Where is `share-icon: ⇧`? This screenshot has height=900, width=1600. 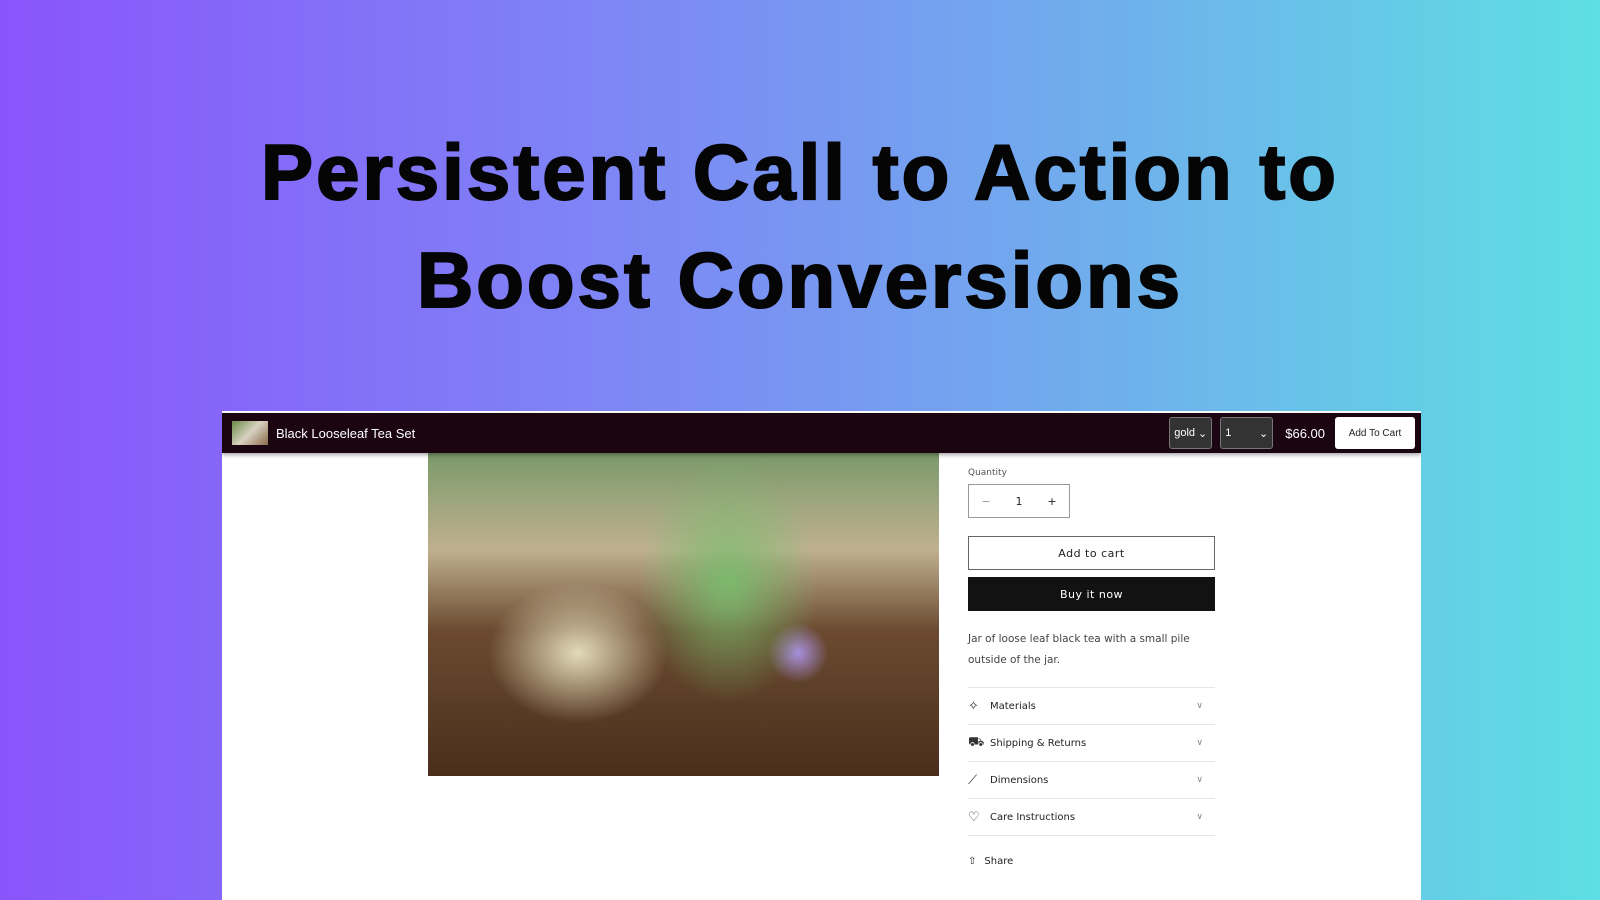
share-icon: ⇧ is located at coordinates (972, 861).